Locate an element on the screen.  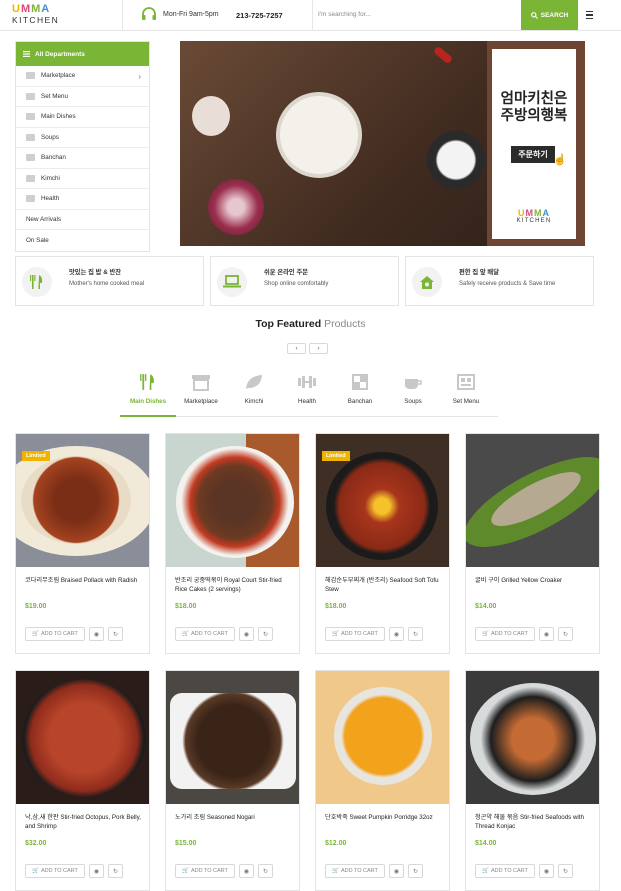
hamburger-menu-icon is located at coordinates (589, 15).